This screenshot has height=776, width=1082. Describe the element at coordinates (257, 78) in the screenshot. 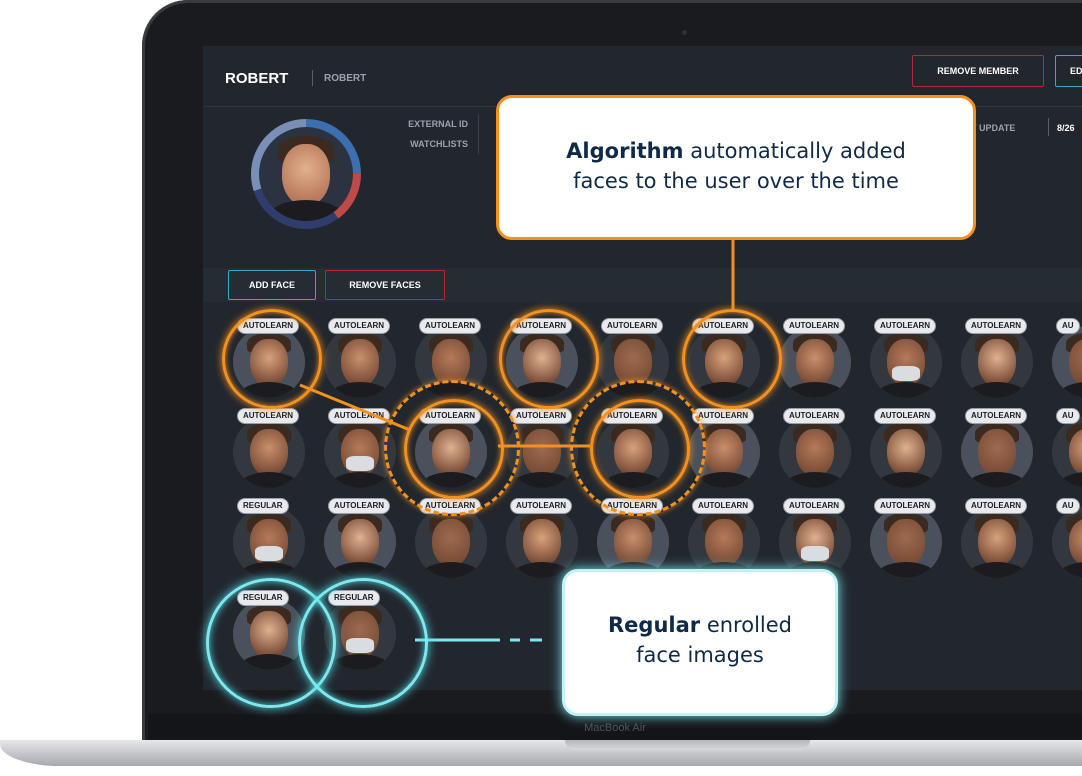

I see `page-title: ROBERT` at that location.